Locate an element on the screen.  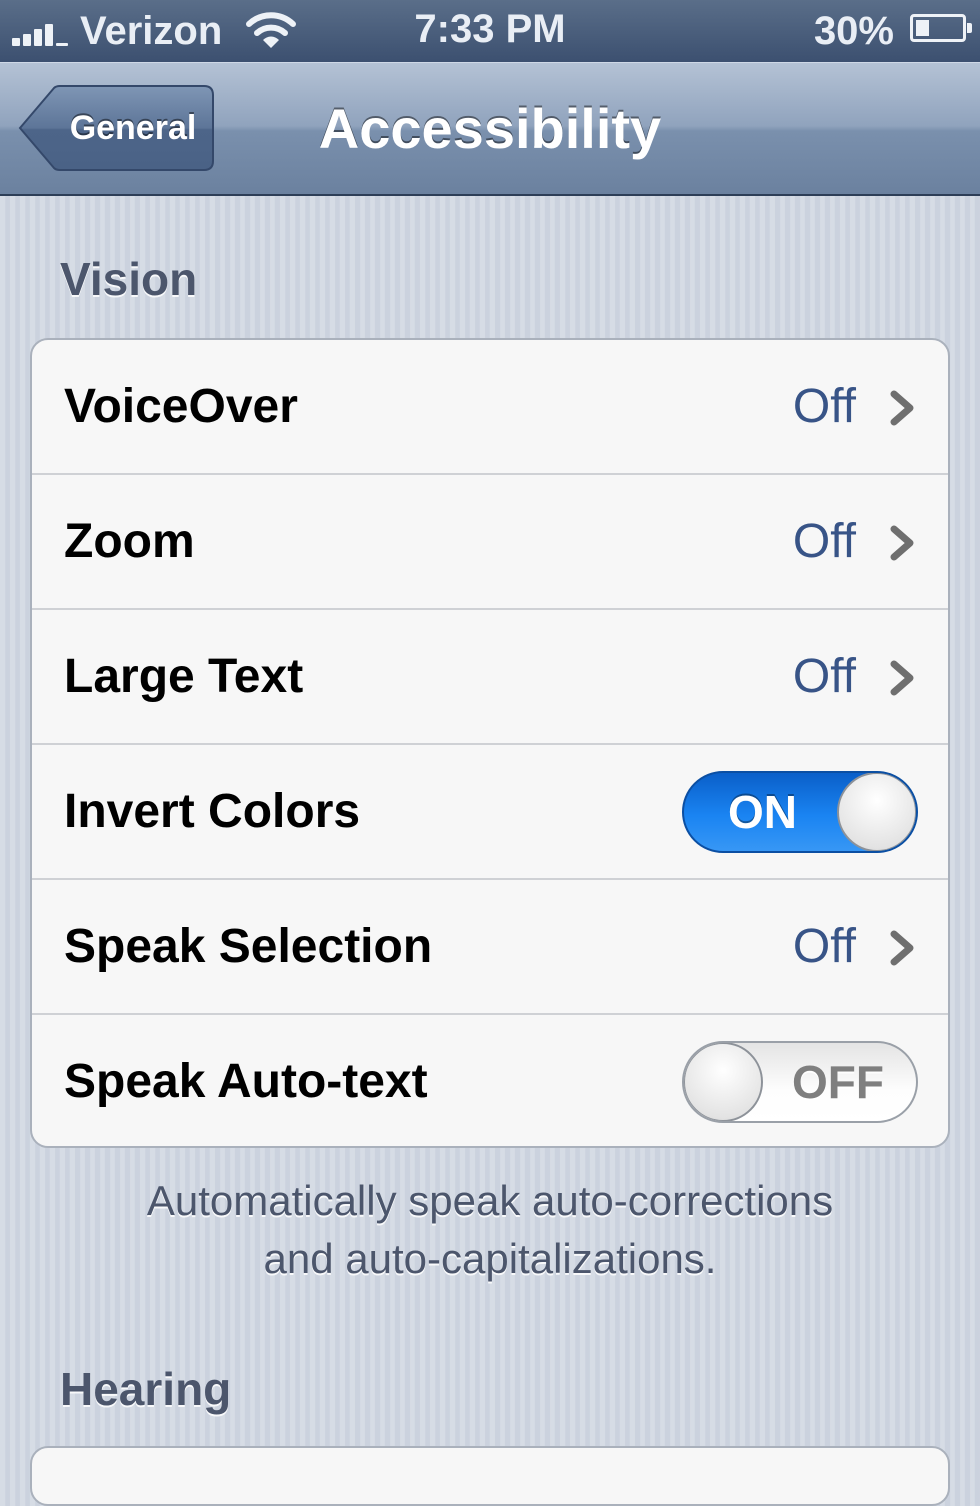
row-label: Speak Selection is located at coordinates (248, 946).